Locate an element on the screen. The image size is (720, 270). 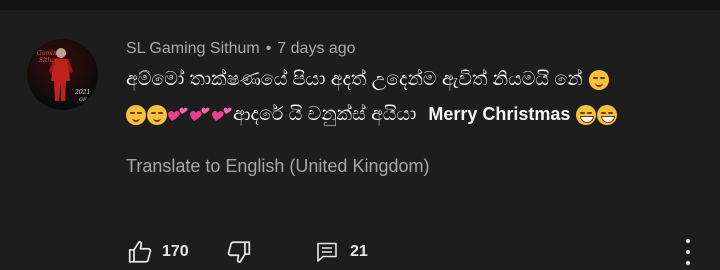
avatar: Gaming Sithum 2021 GF is located at coordinates (62, 74).